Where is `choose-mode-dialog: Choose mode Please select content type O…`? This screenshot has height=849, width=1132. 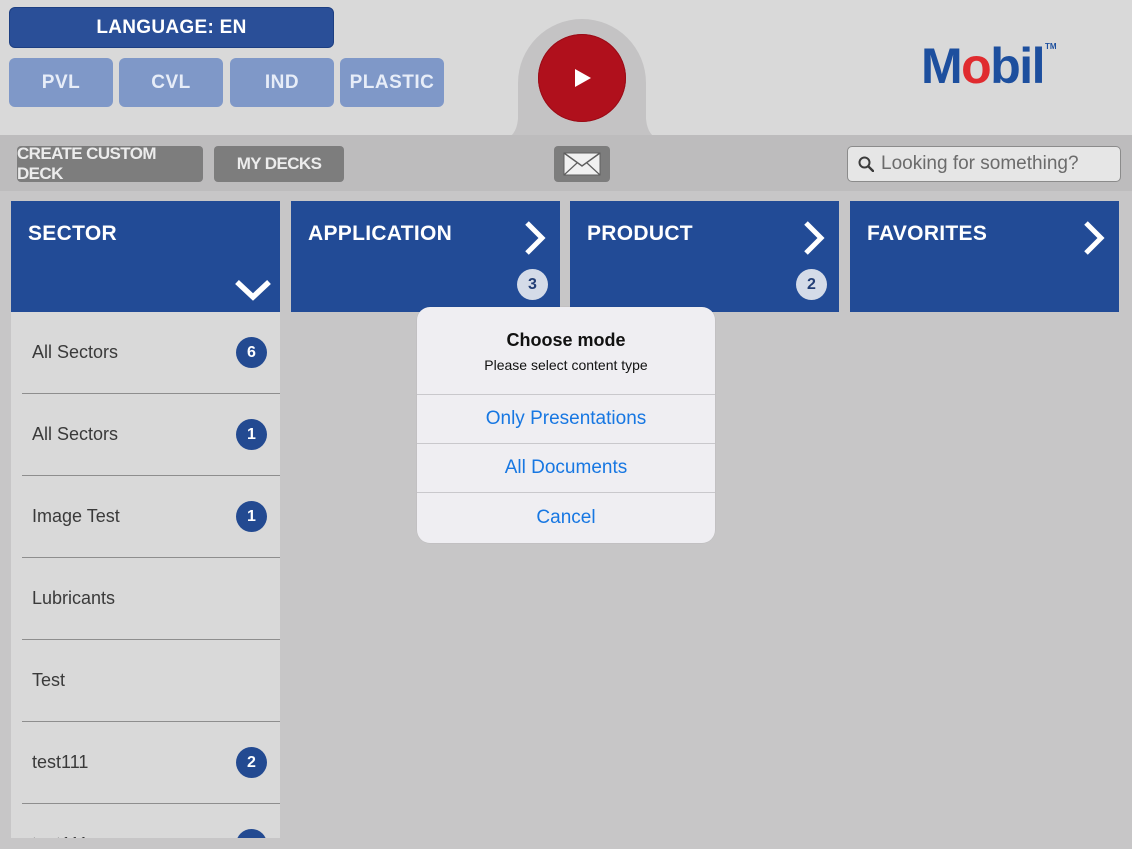
choose-mode-dialog: Choose mode Please select content type O… is located at coordinates (566, 425).